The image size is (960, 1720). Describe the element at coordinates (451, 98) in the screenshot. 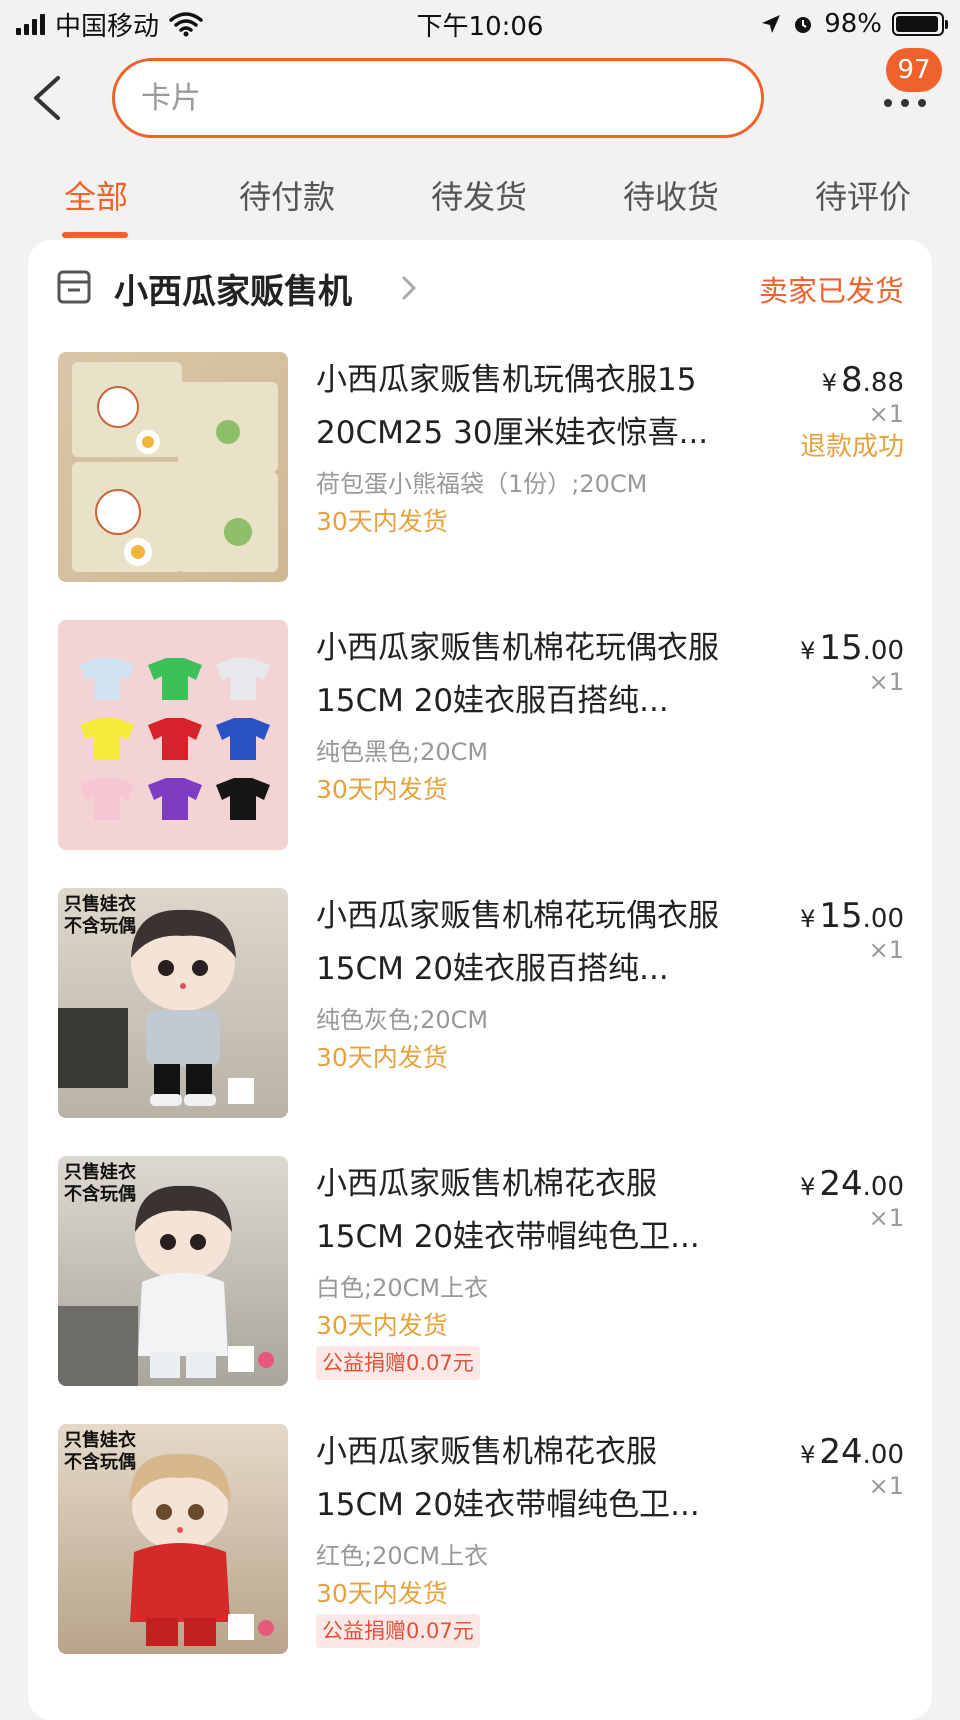

I see `search-input` at that location.